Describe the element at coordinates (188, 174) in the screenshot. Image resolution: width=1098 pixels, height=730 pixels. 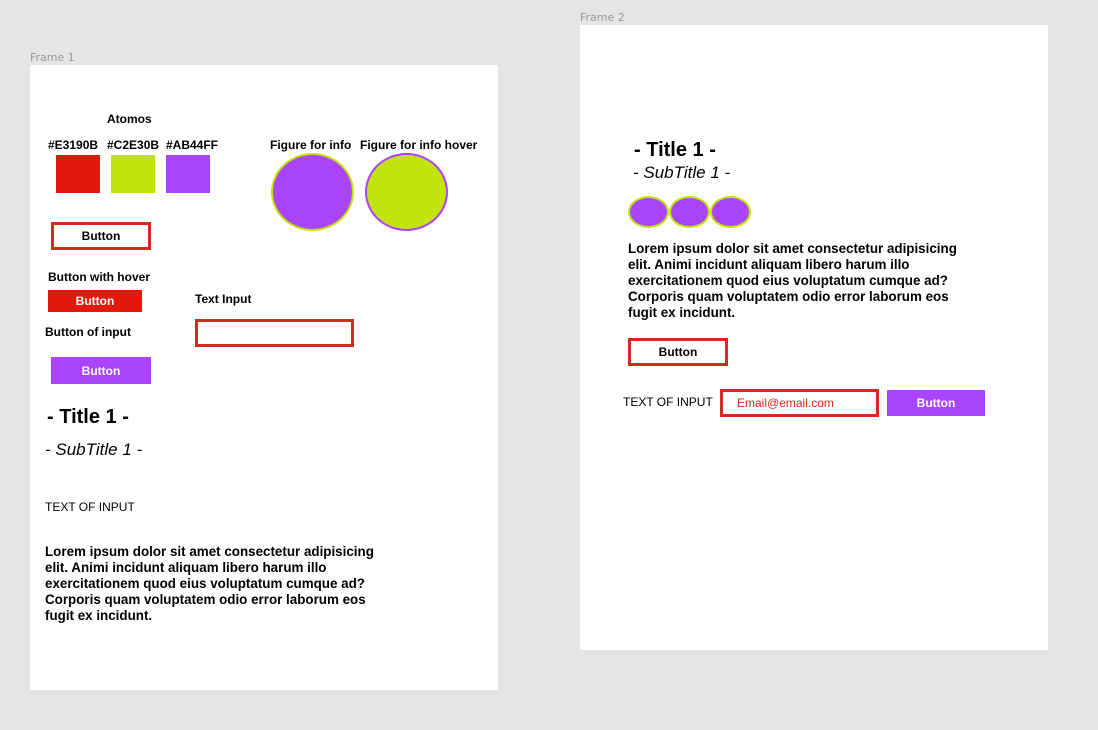
I see `swatch-purple` at that location.